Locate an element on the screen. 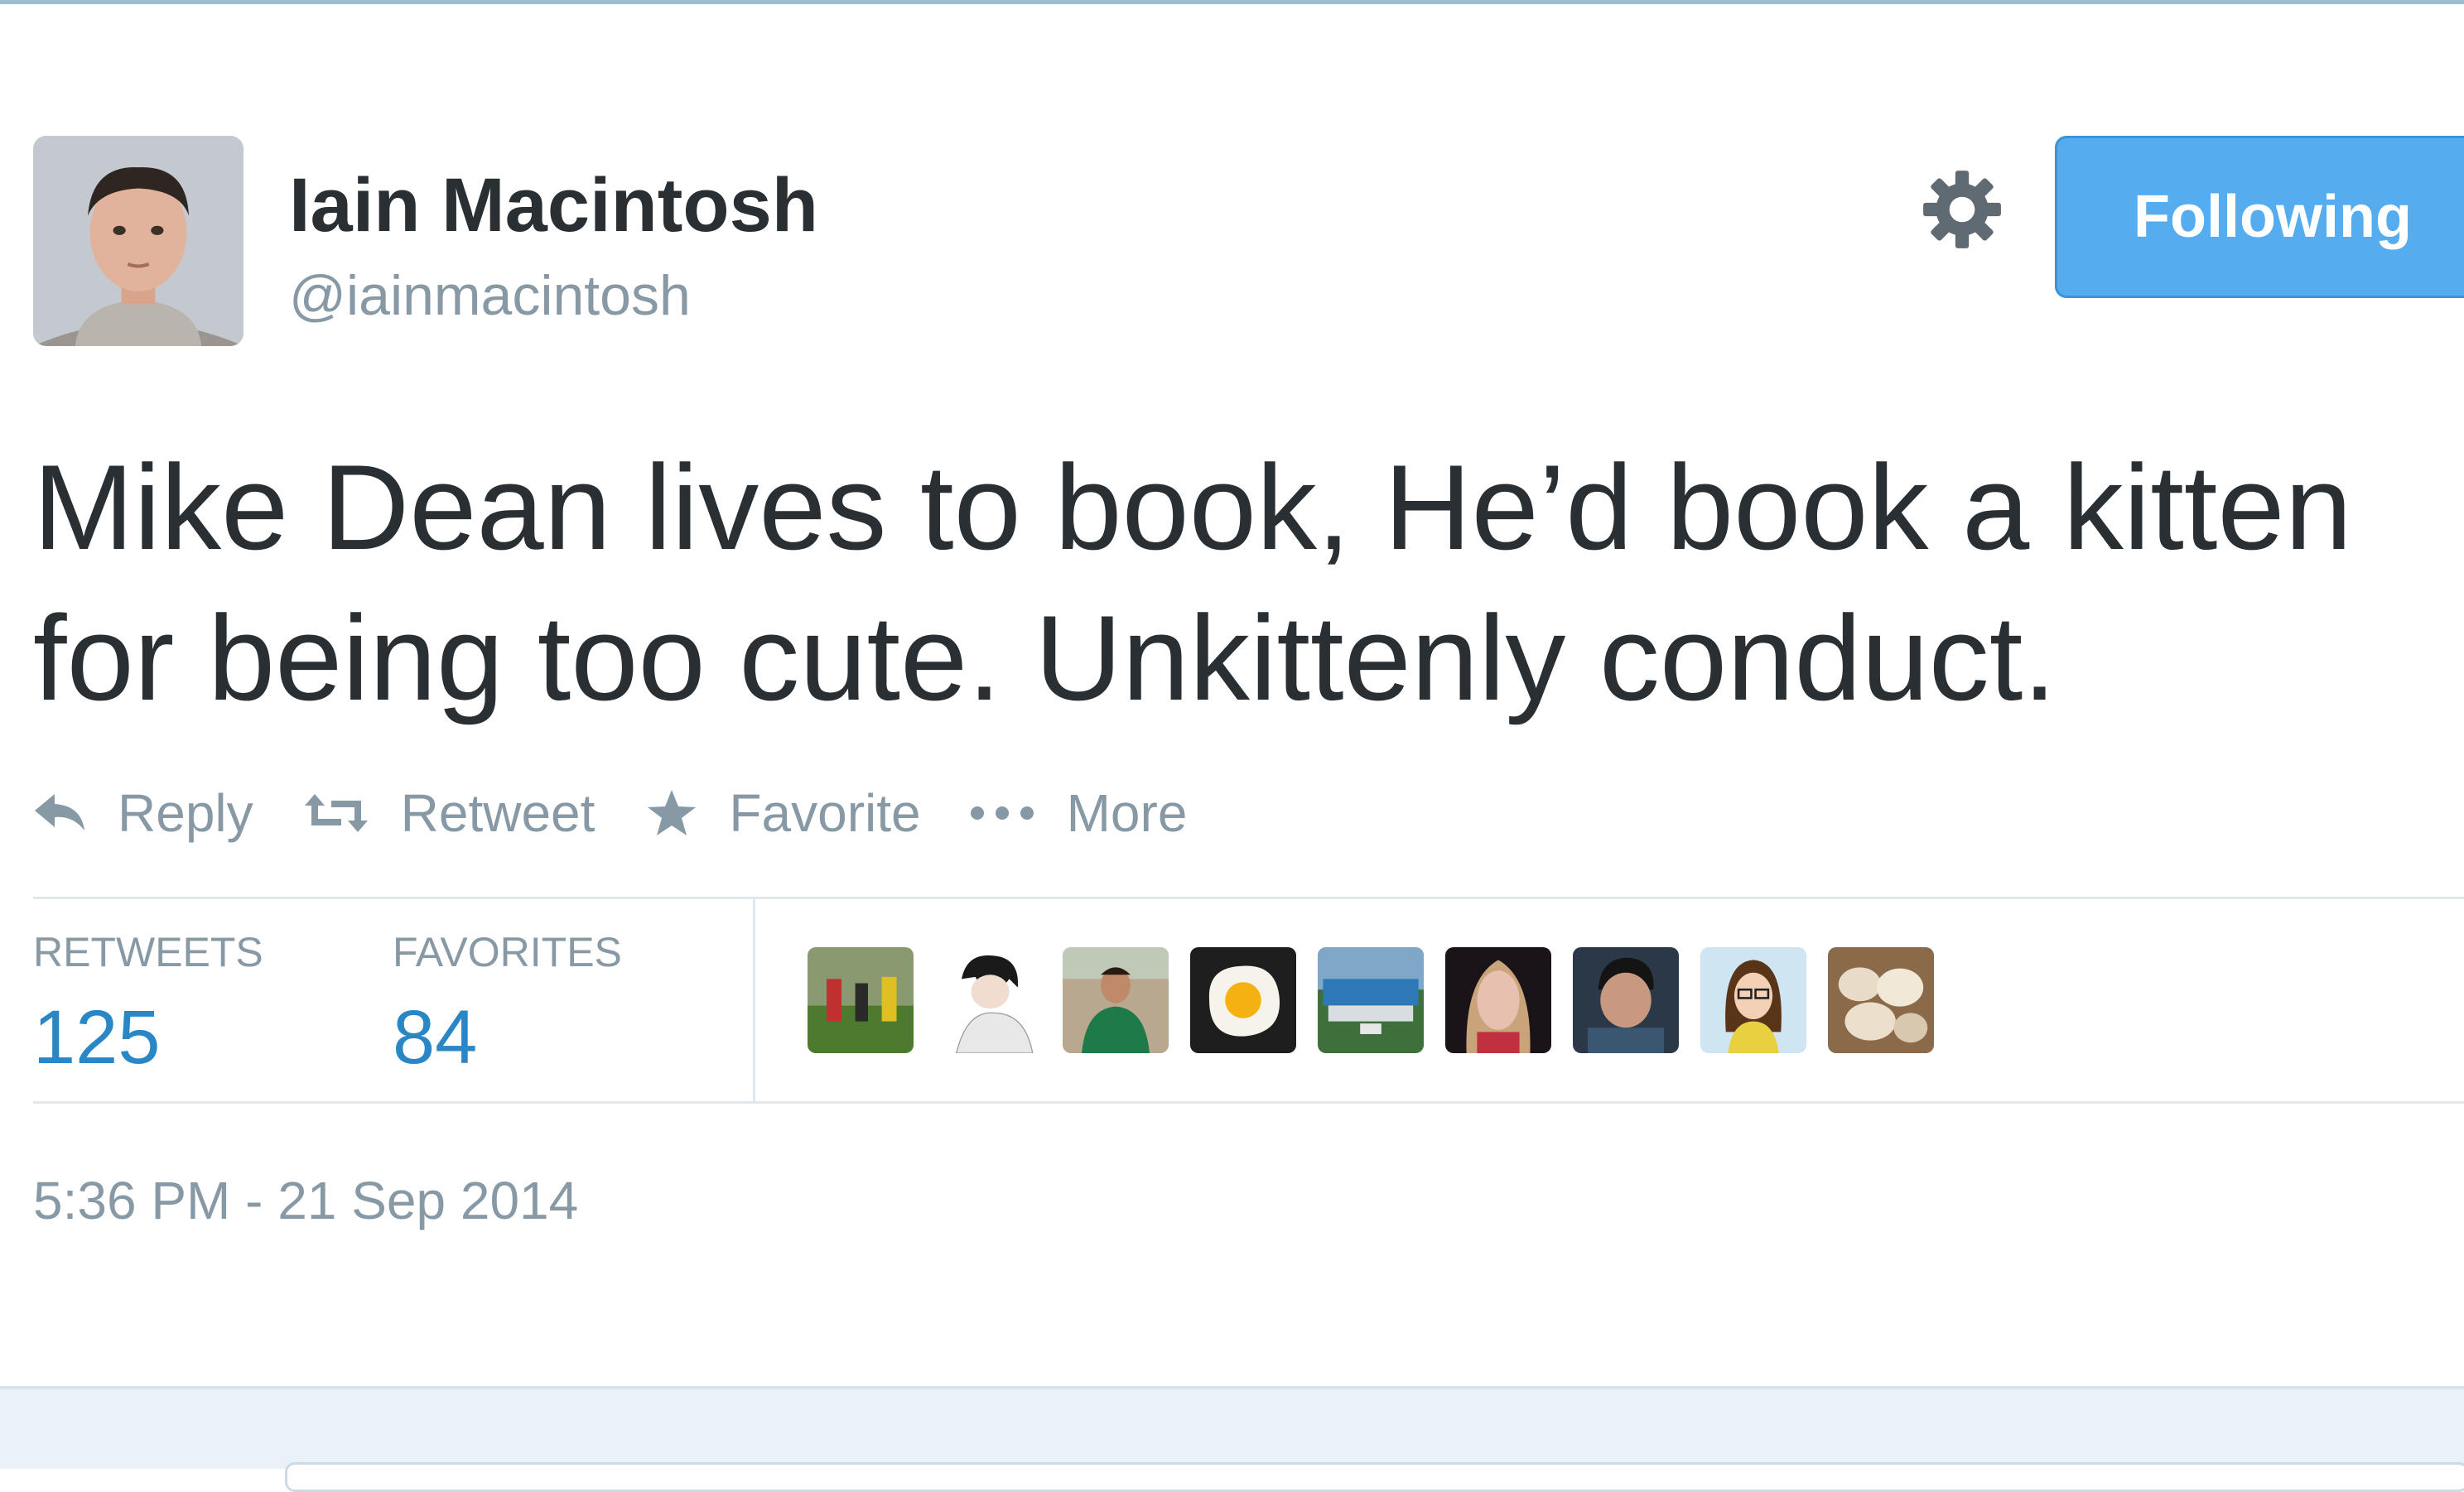  reply-button: Reply is located at coordinates (143, 813).